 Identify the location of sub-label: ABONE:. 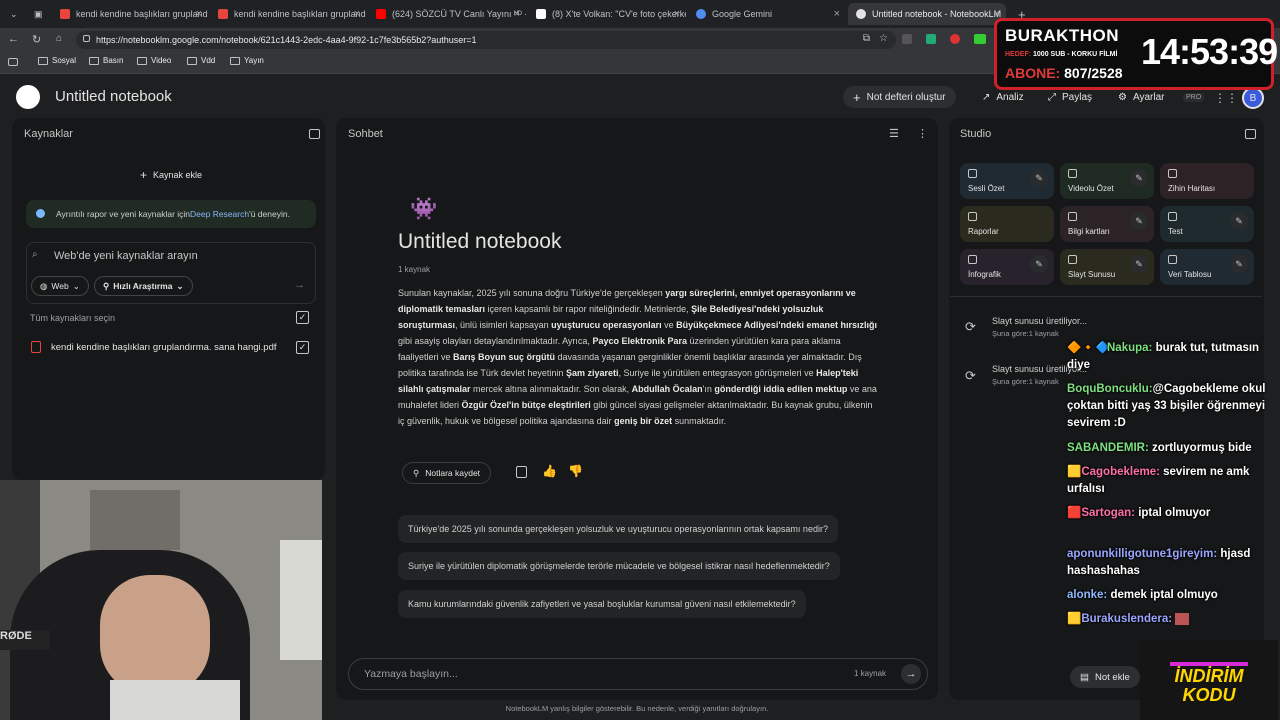
(1033, 73).